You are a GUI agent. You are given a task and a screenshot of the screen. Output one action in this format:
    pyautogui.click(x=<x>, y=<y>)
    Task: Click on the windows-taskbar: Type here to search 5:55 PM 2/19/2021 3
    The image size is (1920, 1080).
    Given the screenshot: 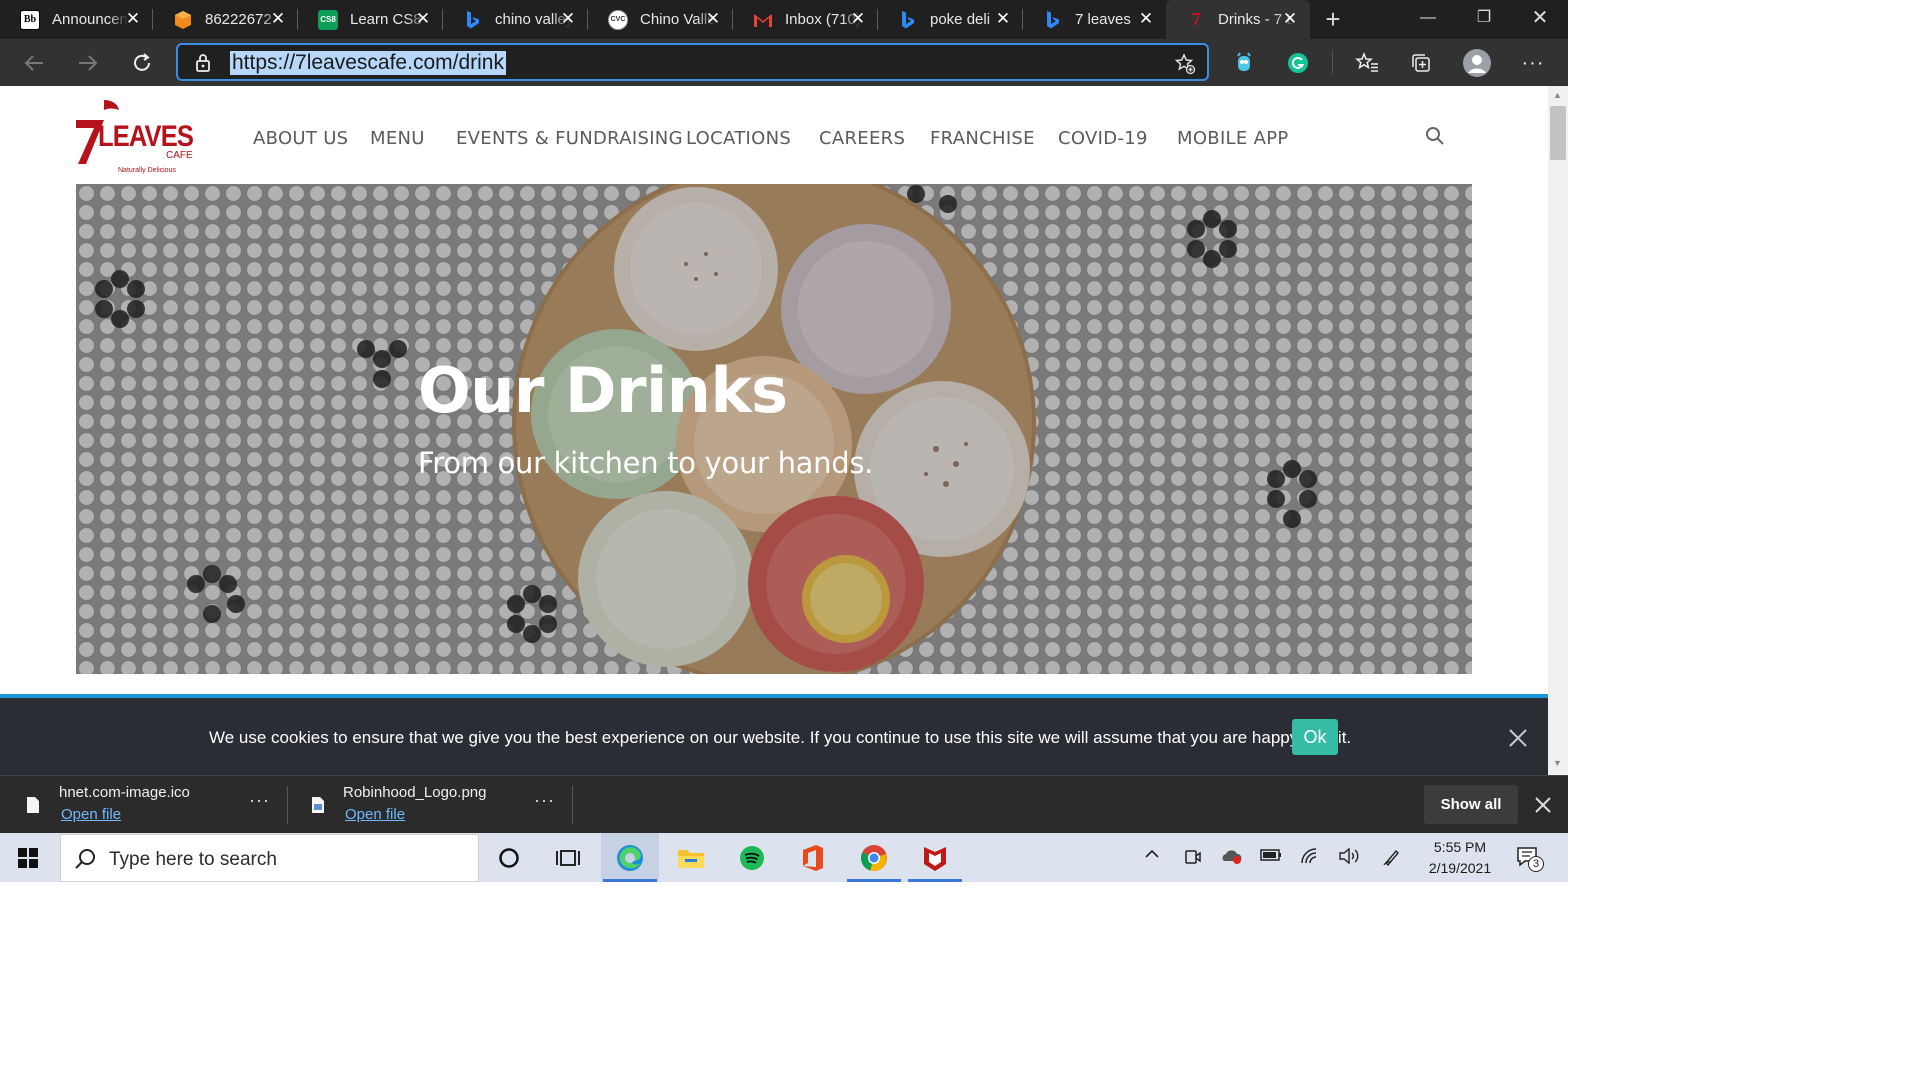 What is the action you would take?
    pyautogui.click(x=784, y=857)
    